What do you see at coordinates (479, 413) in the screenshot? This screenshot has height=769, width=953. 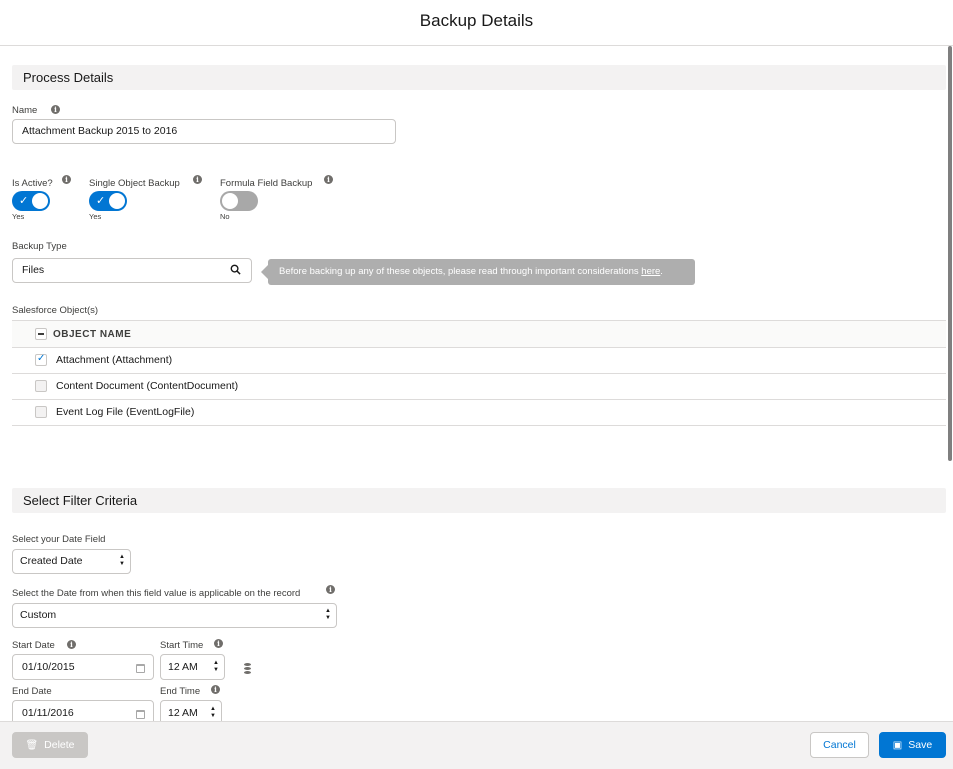 I see `table-row: Event Log File (EventLogFile)` at bounding box center [479, 413].